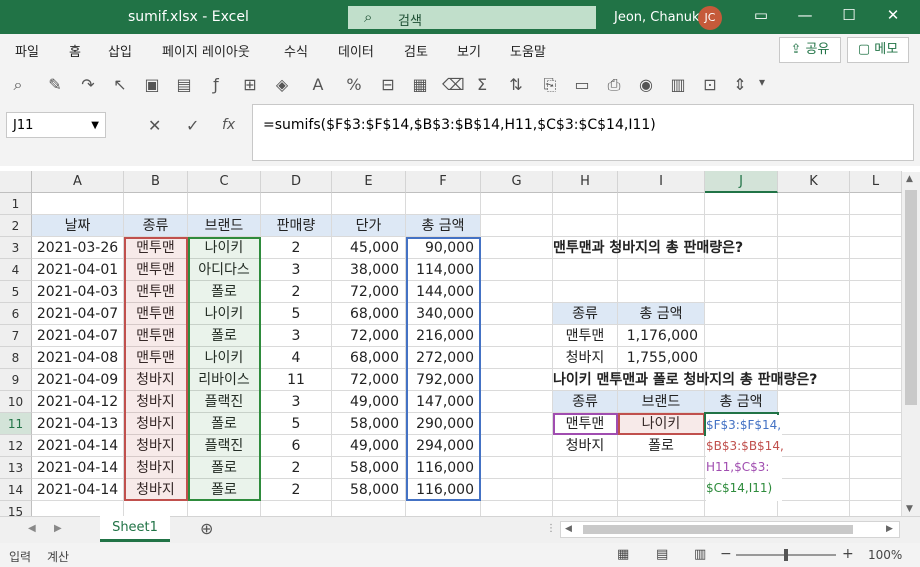  What do you see at coordinates (78, 226) in the screenshot?
I see `table-header-a: 날짜` at bounding box center [78, 226].